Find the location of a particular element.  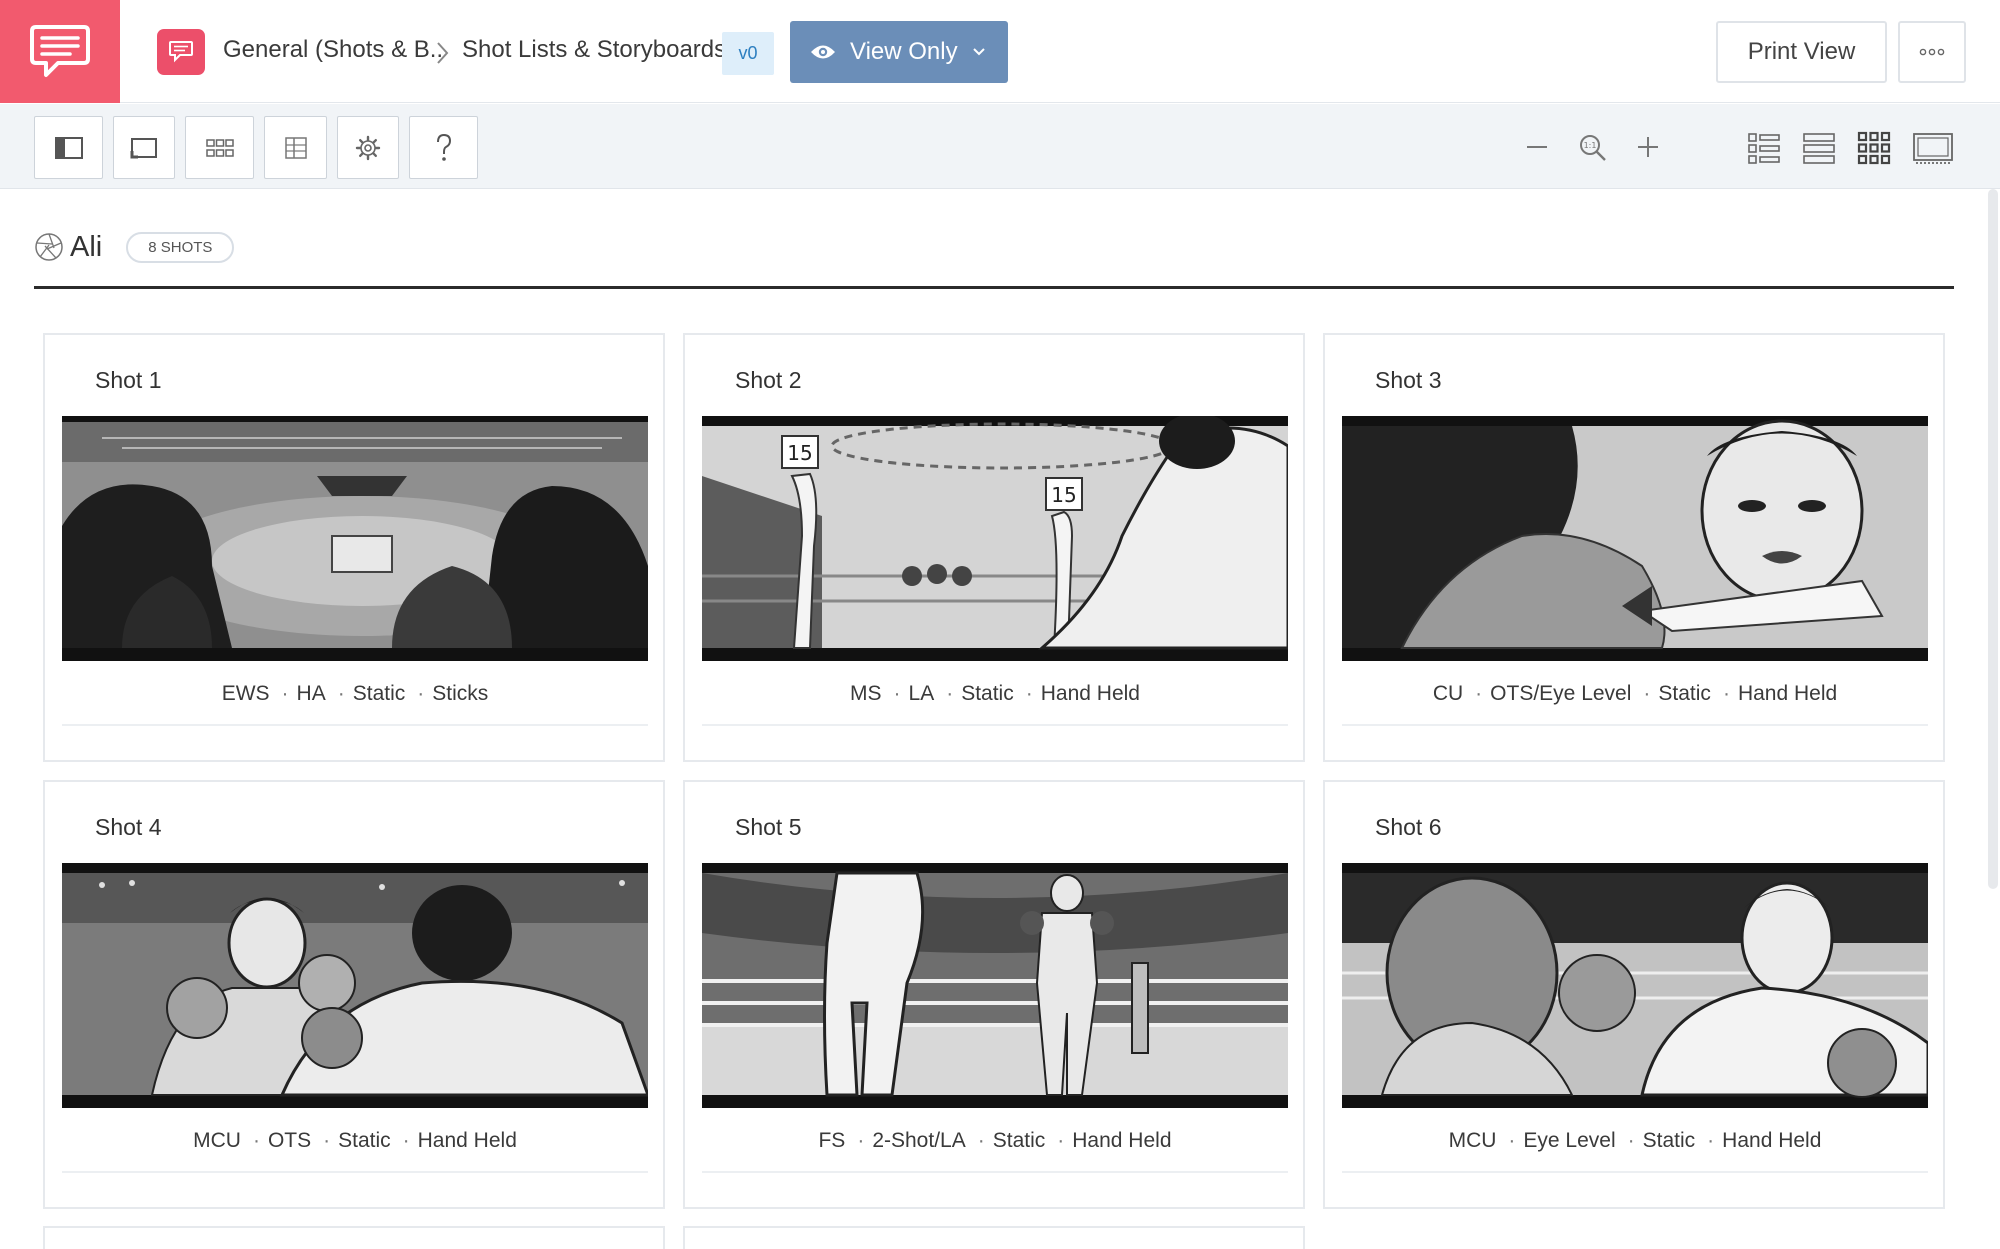

more-dots-icon is located at coordinates (1932, 52).